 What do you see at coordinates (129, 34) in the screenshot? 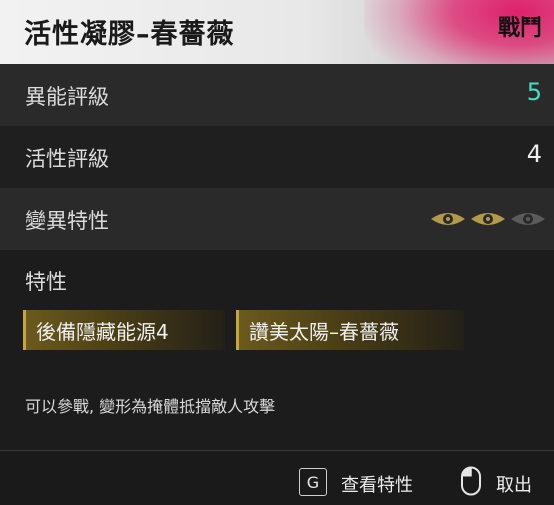
I see `item-title: 活性凝膠–春薔薇` at bounding box center [129, 34].